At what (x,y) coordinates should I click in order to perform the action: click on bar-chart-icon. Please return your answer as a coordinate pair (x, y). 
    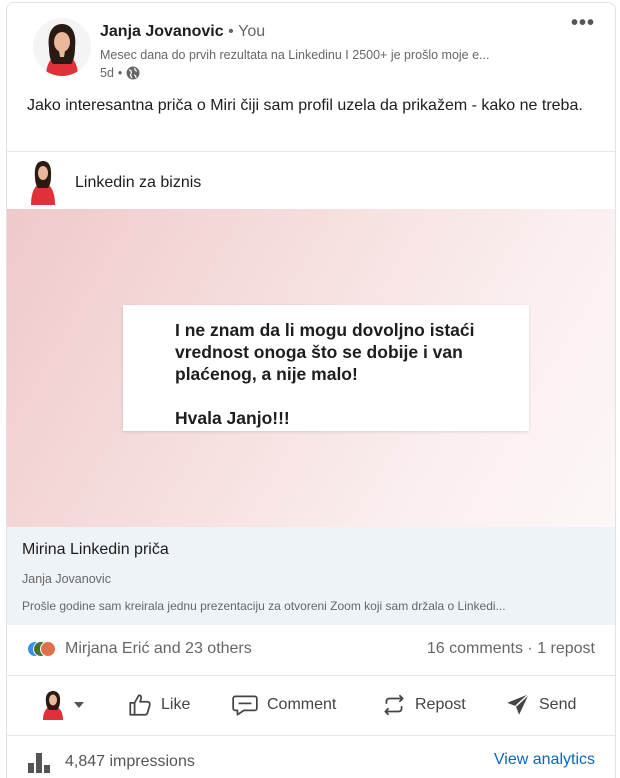
    Looking at the image, I should click on (39, 763).